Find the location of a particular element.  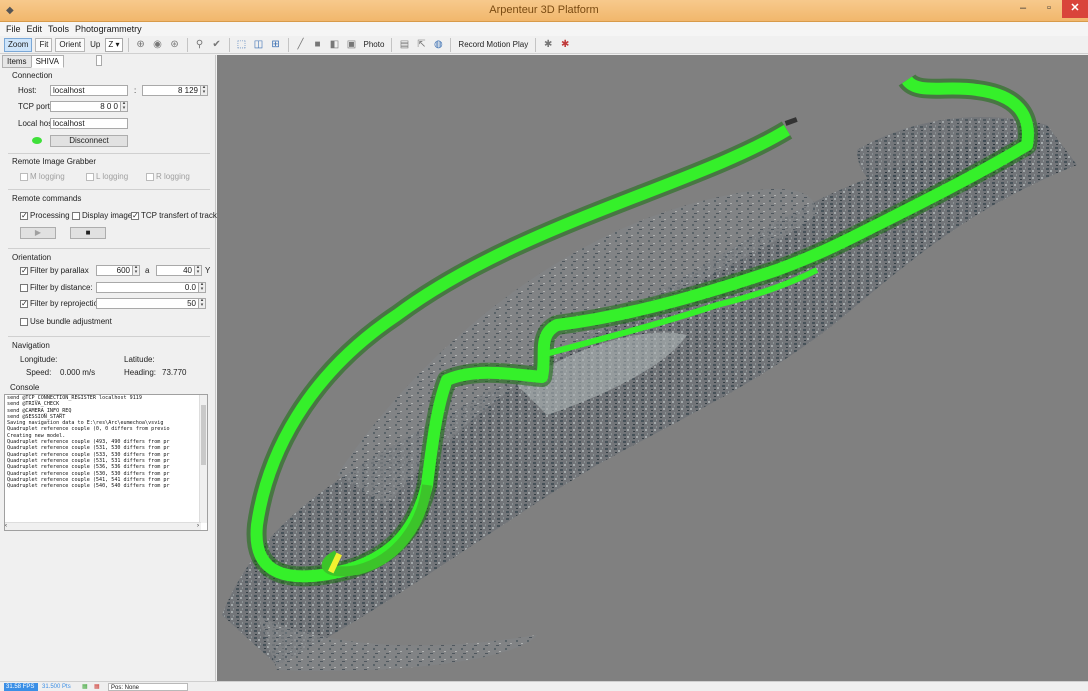

grid-status-icon: ▦ is located at coordinates (85, 687).